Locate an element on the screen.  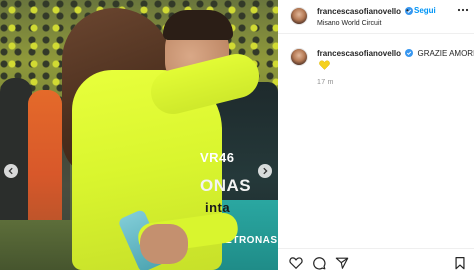
post-actions-bar is located at coordinates (376, 259).